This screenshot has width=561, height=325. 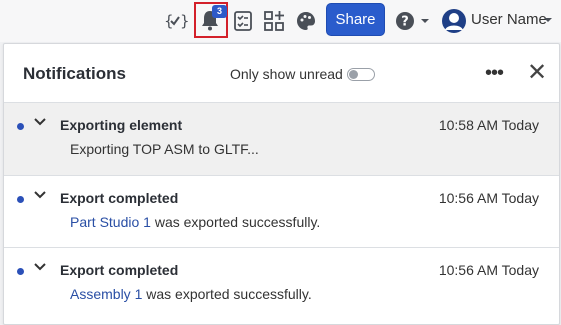 What do you see at coordinates (537, 72) in the screenshot?
I see `close-icon: ✕` at bounding box center [537, 72].